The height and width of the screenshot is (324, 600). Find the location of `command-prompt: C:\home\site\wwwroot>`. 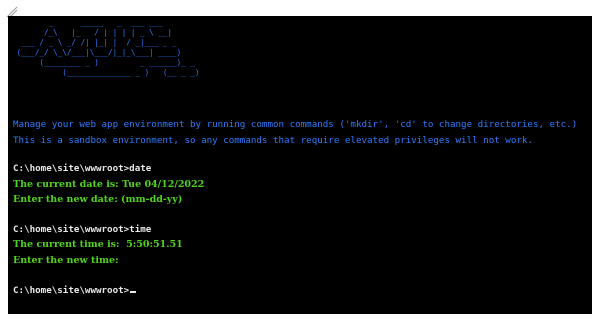

command-prompt: C:\home\site\wwwroot> is located at coordinates (75, 290).